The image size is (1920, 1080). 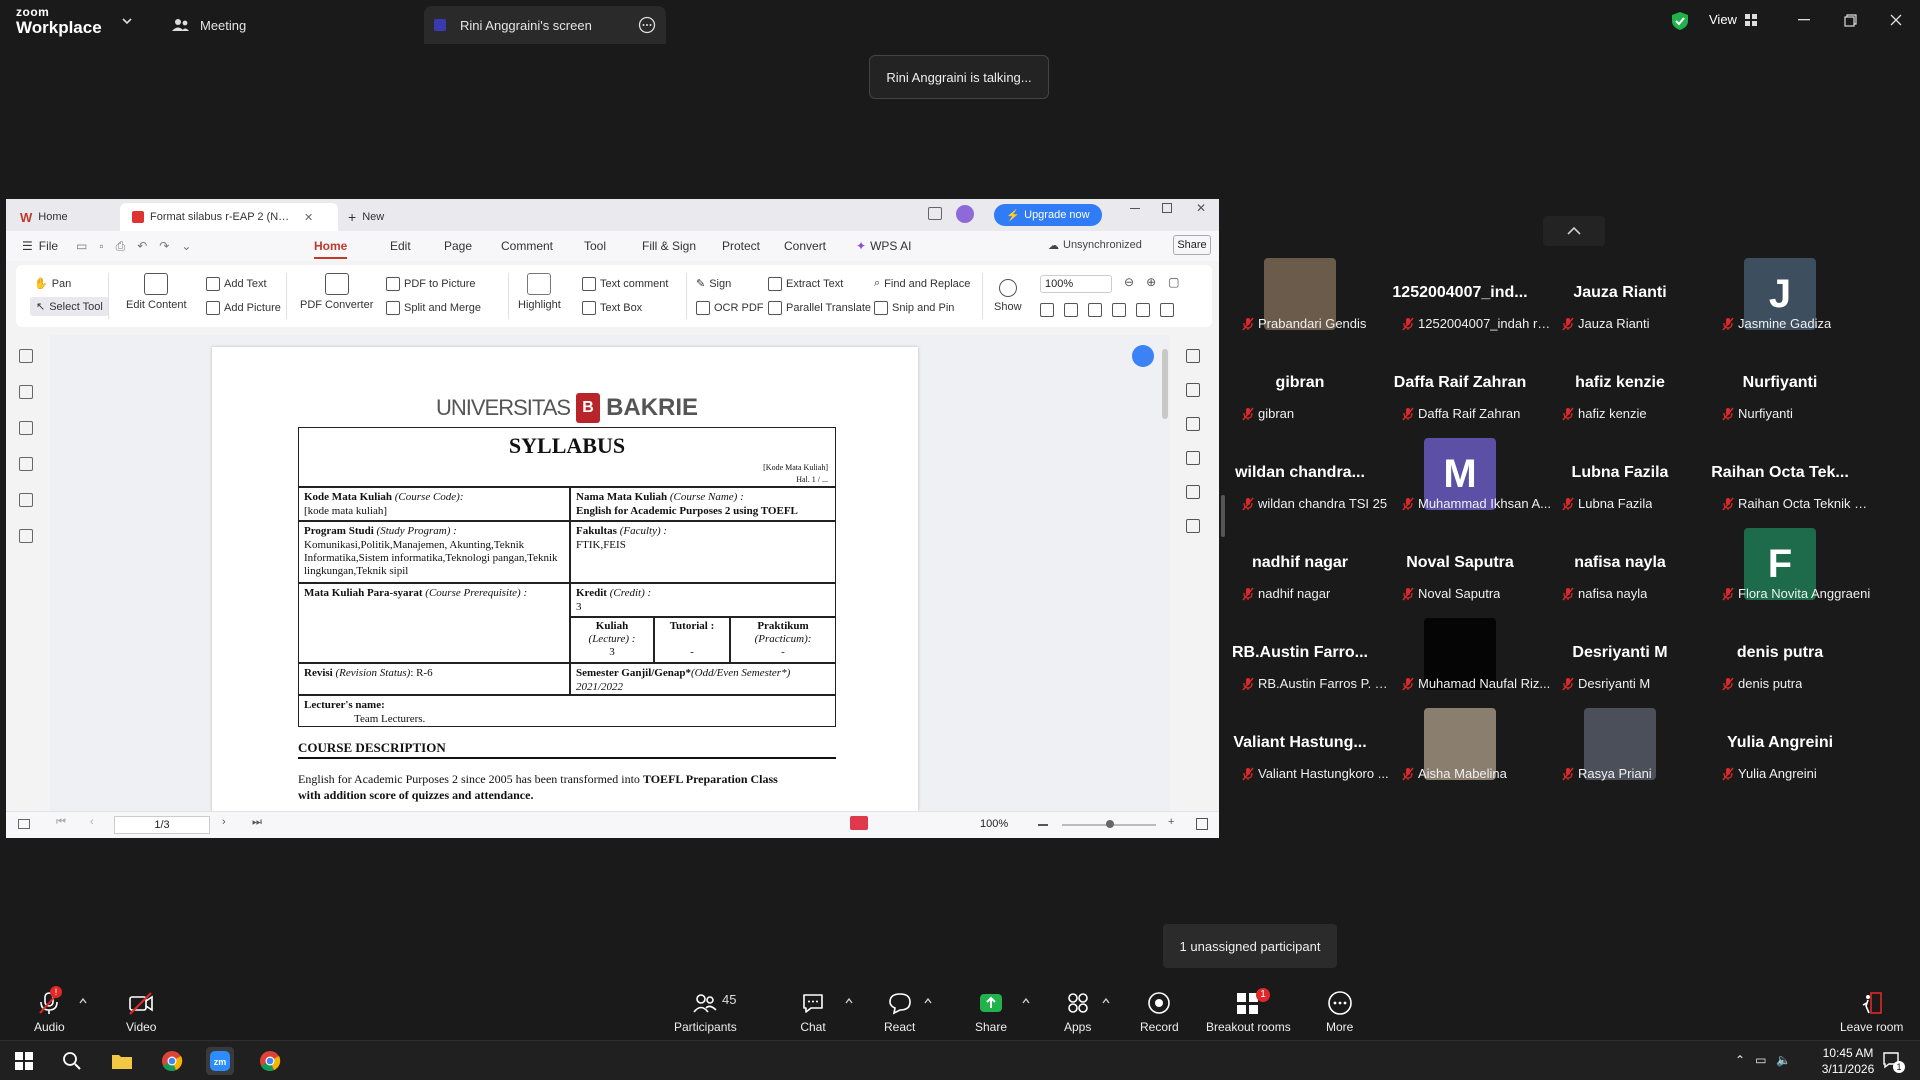 I want to click on wps-file-tab: Format silabus r-EAP 2 (NEW) ✕, so click(x=229, y=217).